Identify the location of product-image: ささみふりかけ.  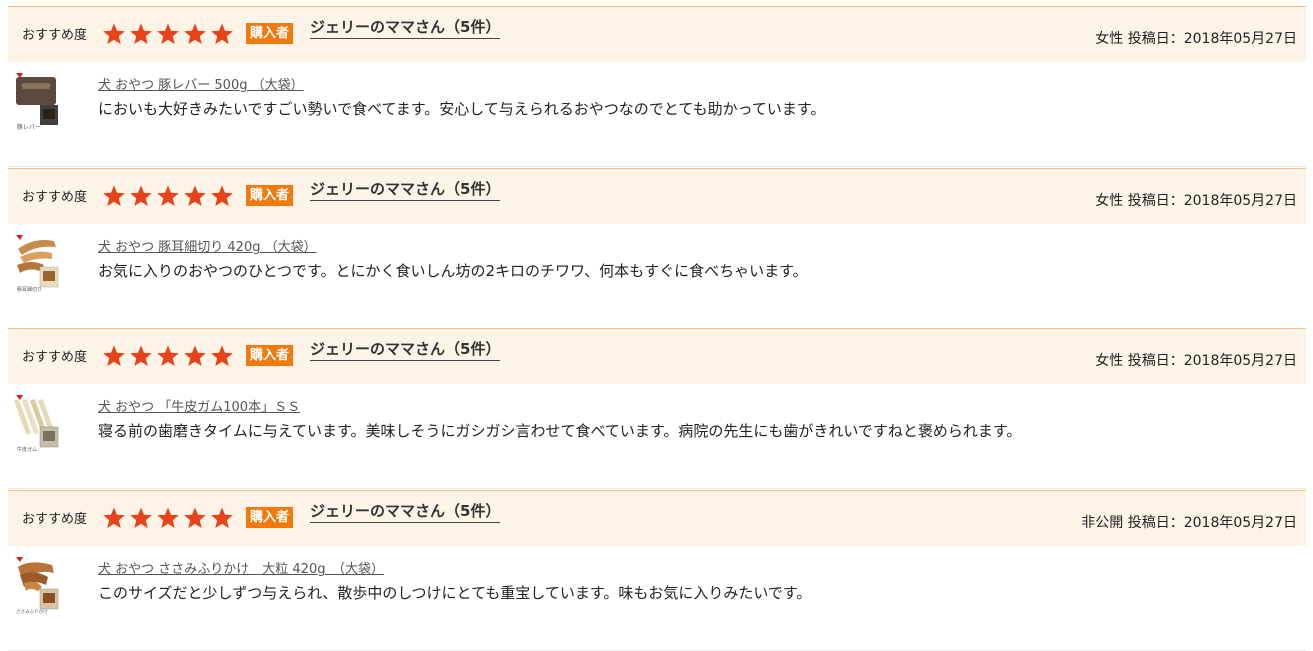
(38, 586).